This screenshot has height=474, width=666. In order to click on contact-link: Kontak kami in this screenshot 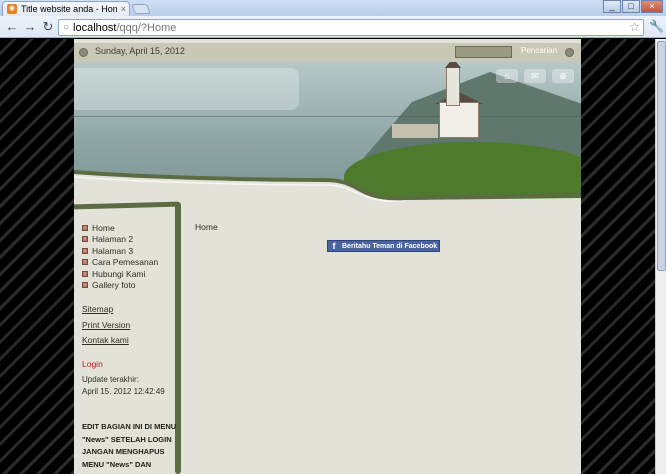, I will do `click(105, 340)`.